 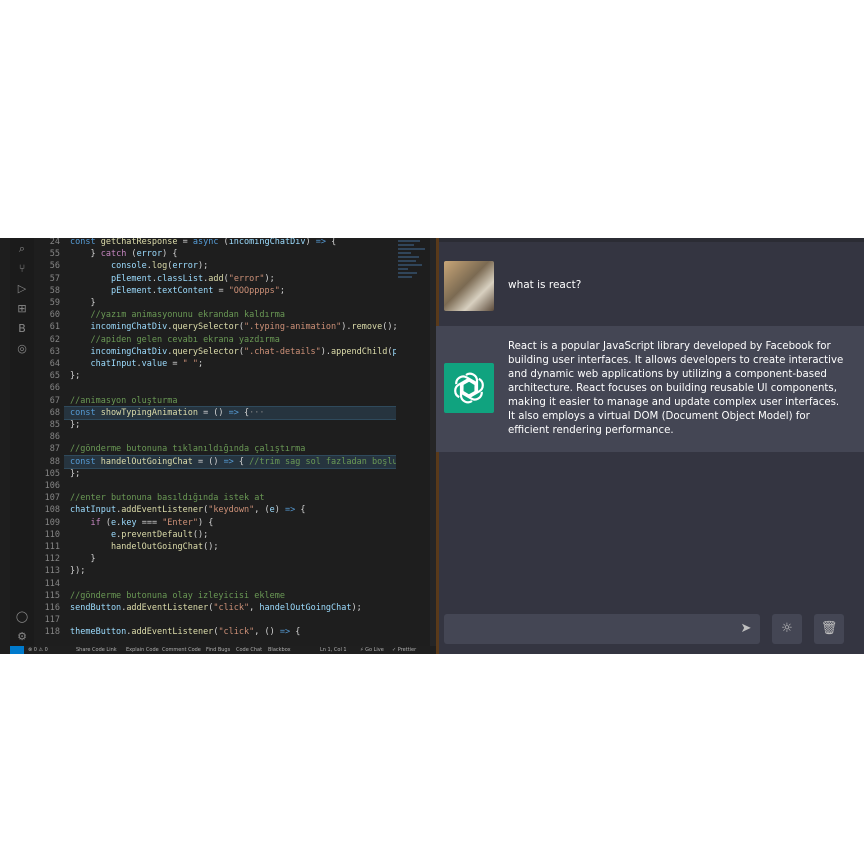 What do you see at coordinates (54, 388) in the screenshot?
I see `line-number: 66` at bounding box center [54, 388].